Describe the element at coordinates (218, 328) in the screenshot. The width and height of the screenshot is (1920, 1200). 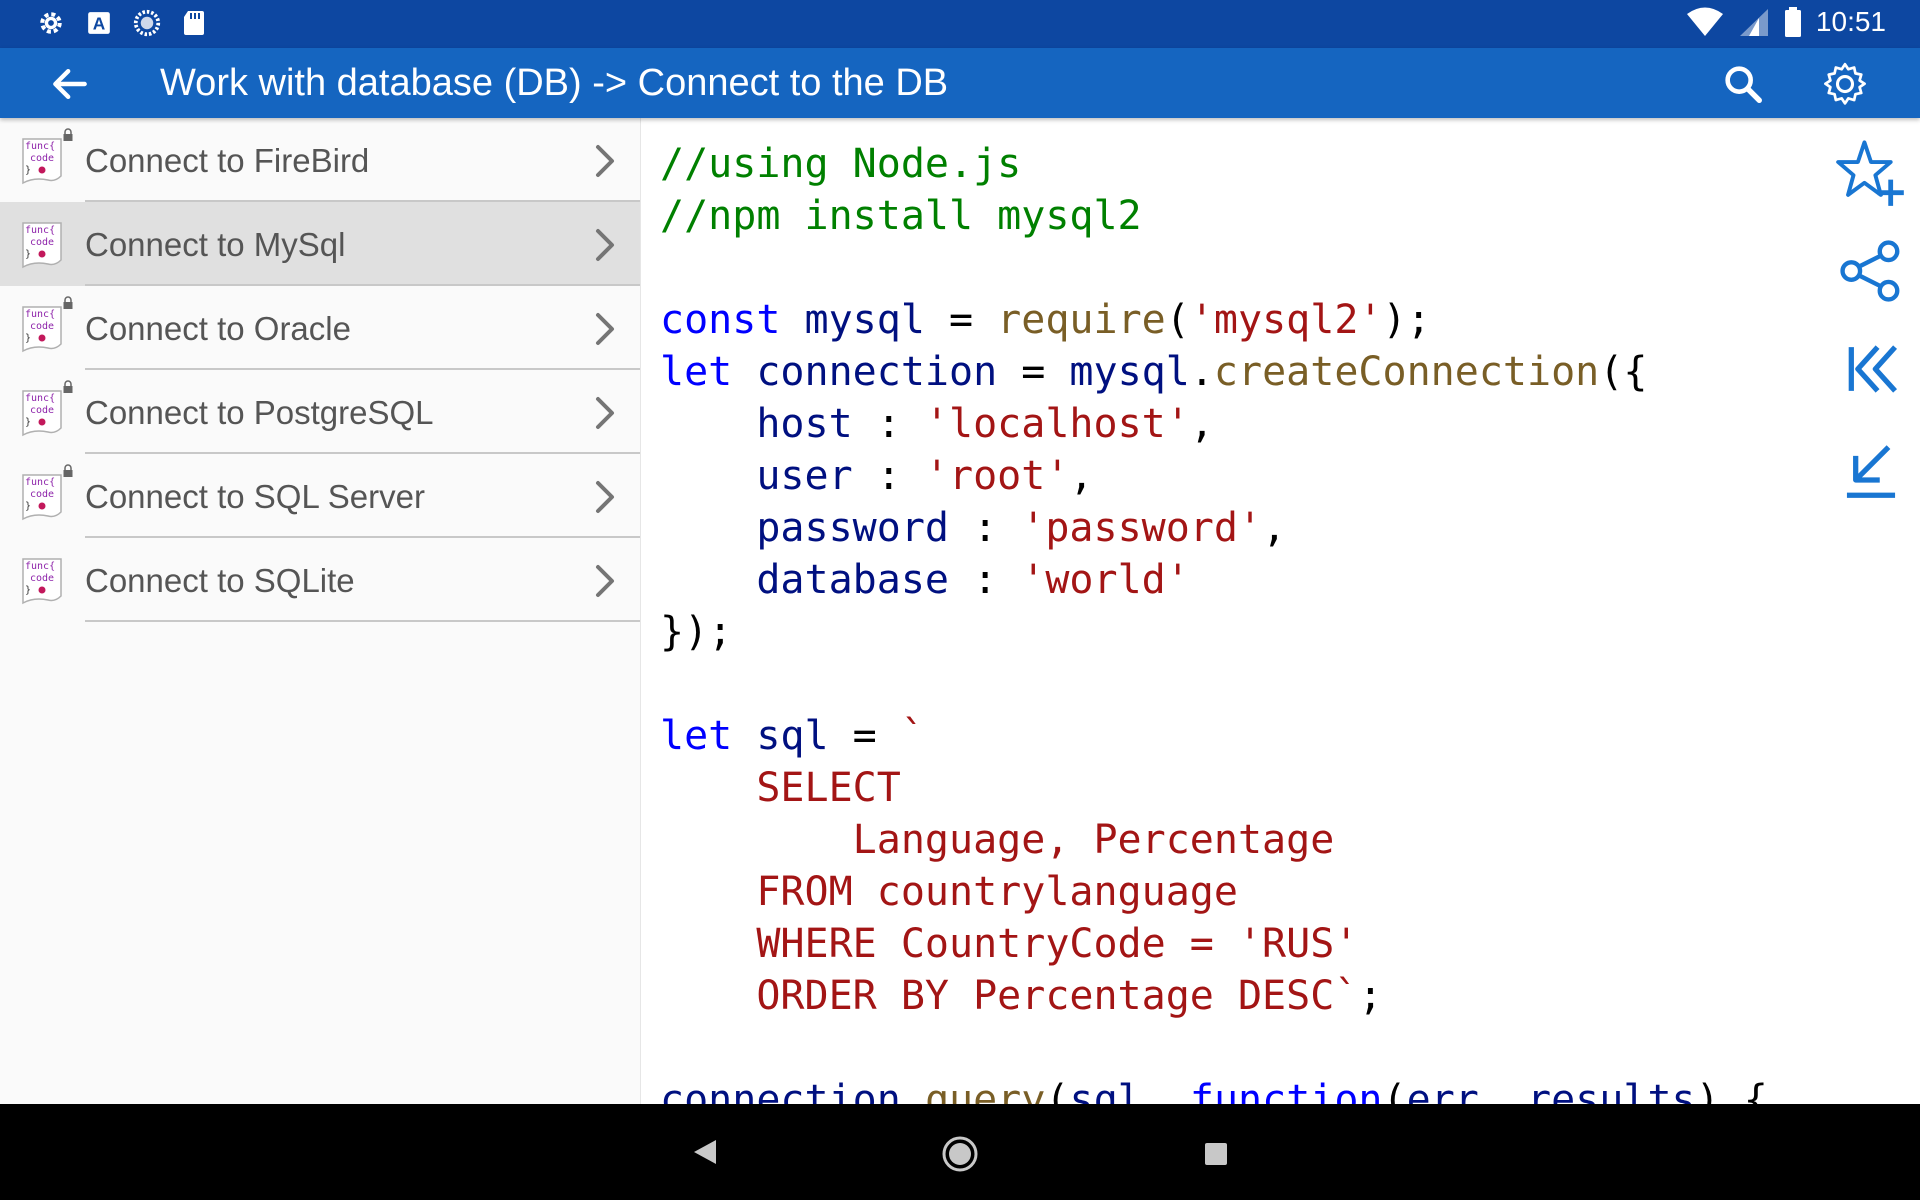
I see `list-item-label: Connect to Oracle` at that location.